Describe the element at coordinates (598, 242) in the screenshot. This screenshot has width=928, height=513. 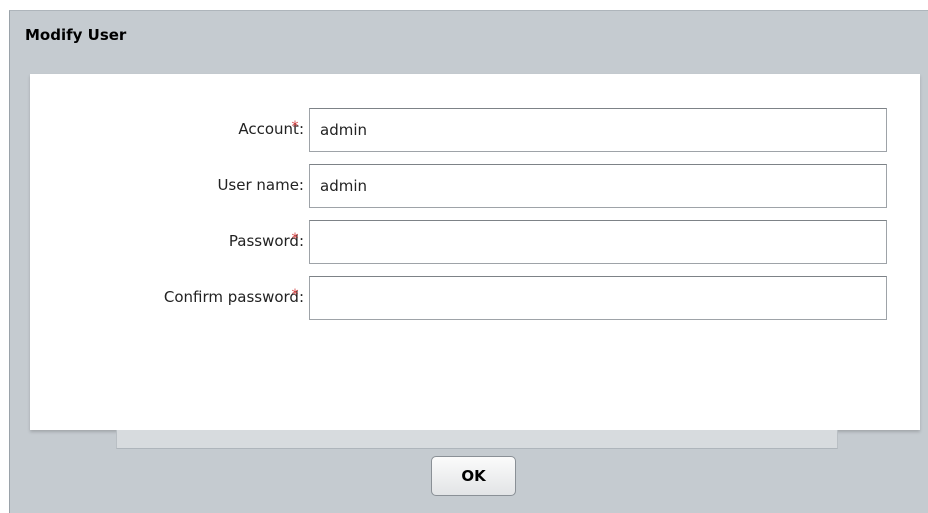
I see `password-input` at that location.